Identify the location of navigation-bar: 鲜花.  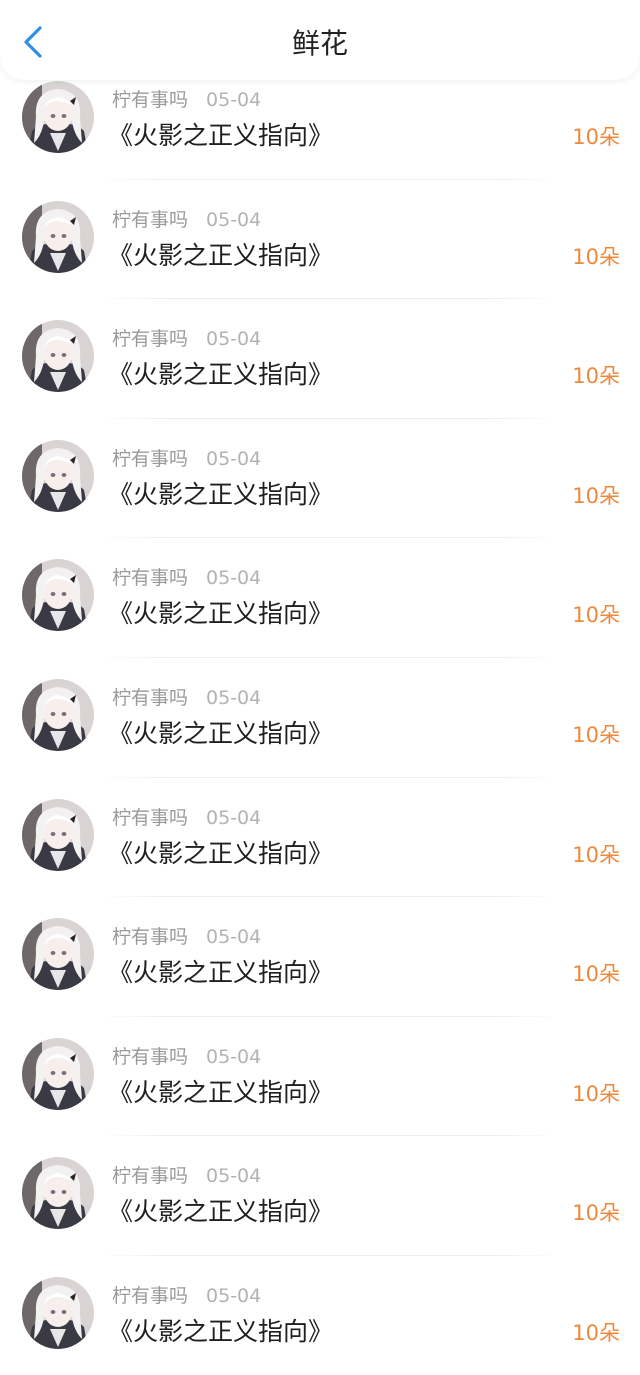
(320, 40).